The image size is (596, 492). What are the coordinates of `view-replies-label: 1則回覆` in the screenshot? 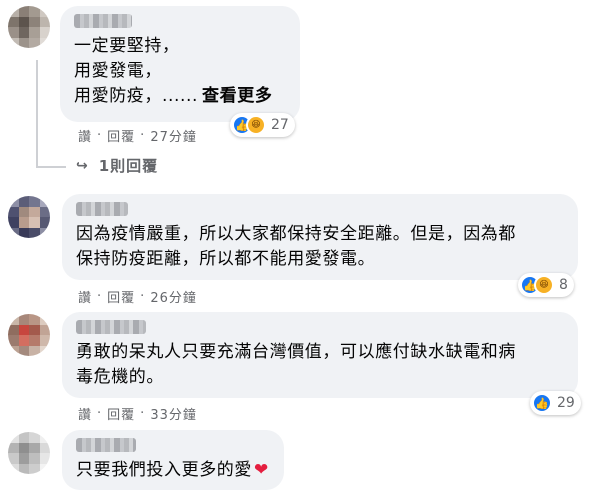 It's located at (128, 166).